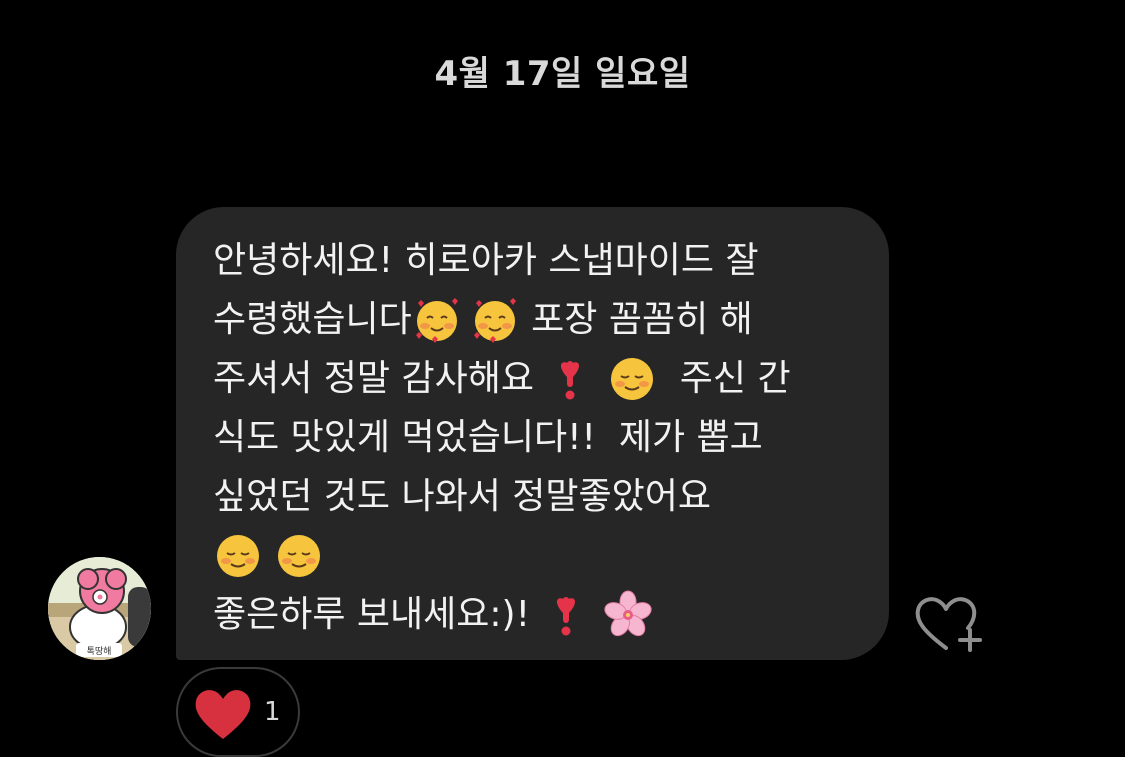  What do you see at coordinates (488, 437) in the screenshot?
I see `message-text: 식도 맛있게 먹었습니다!! 제가 뽑고` at bounding box center [488, 437].